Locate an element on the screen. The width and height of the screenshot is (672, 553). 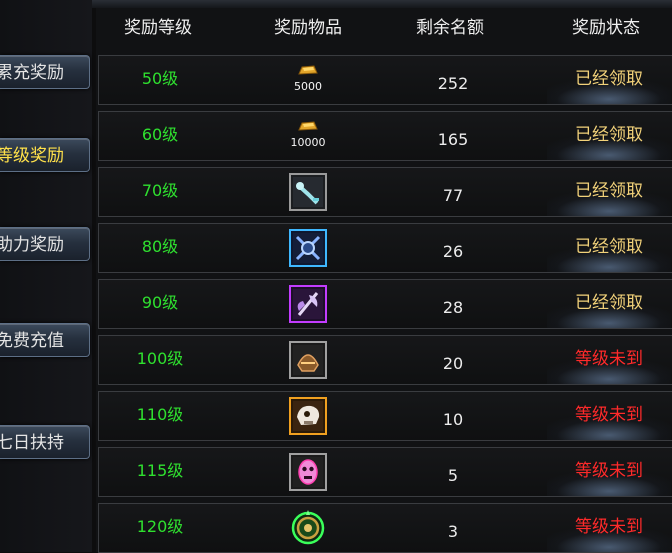
reward-level: 90级 is located at coordinates (160, 302).